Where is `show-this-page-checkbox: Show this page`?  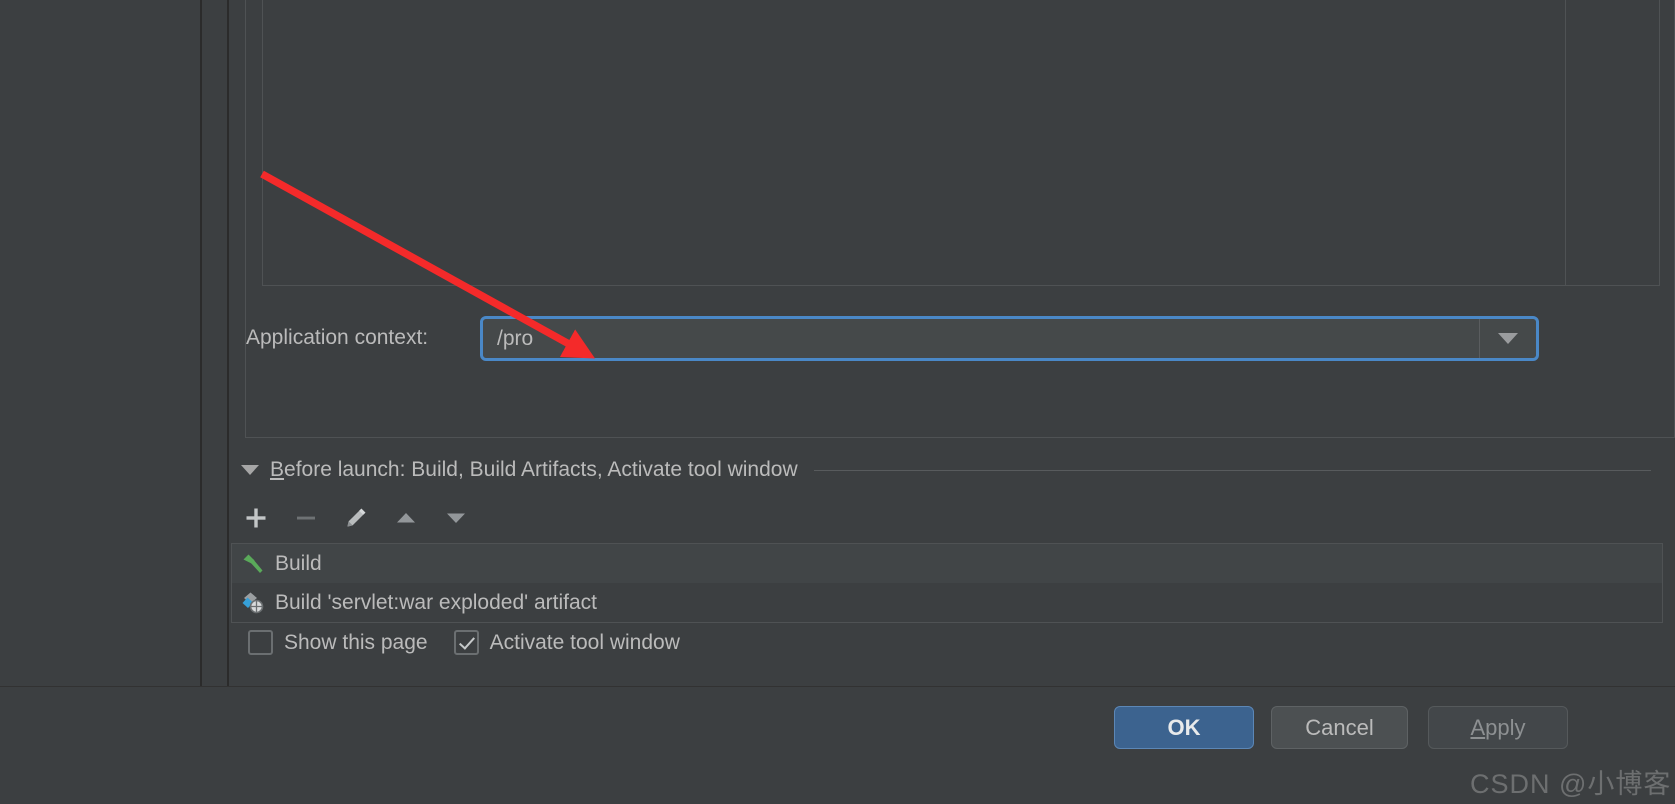 show-this-page-checkbox: Show this page is located at coordinates (338, 642).